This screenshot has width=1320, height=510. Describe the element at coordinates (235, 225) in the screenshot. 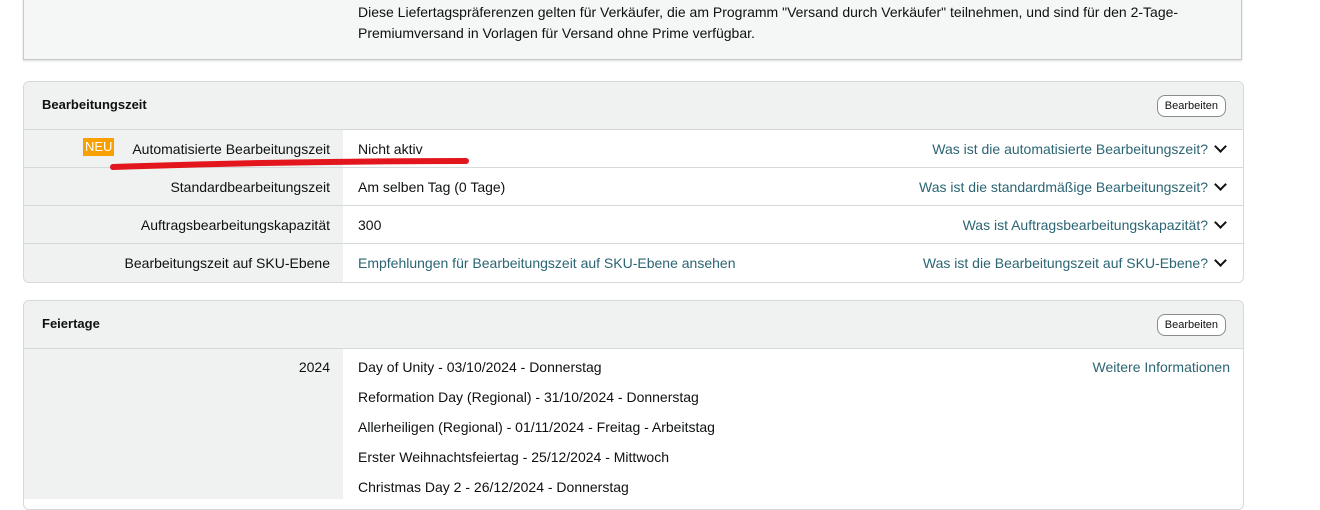

I see `order-capacity-label: Auftragsbearbeitungskapazität` at that location.